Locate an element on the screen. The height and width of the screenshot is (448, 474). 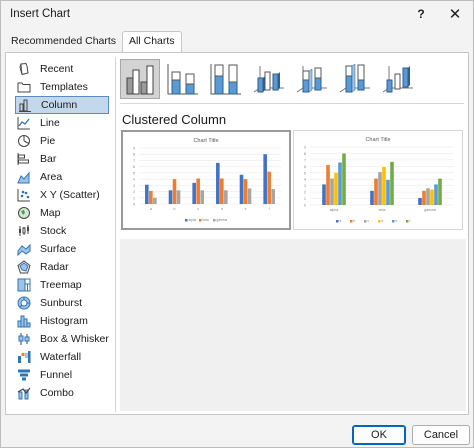
line-chart-icon is located at coordinates (24, 123).